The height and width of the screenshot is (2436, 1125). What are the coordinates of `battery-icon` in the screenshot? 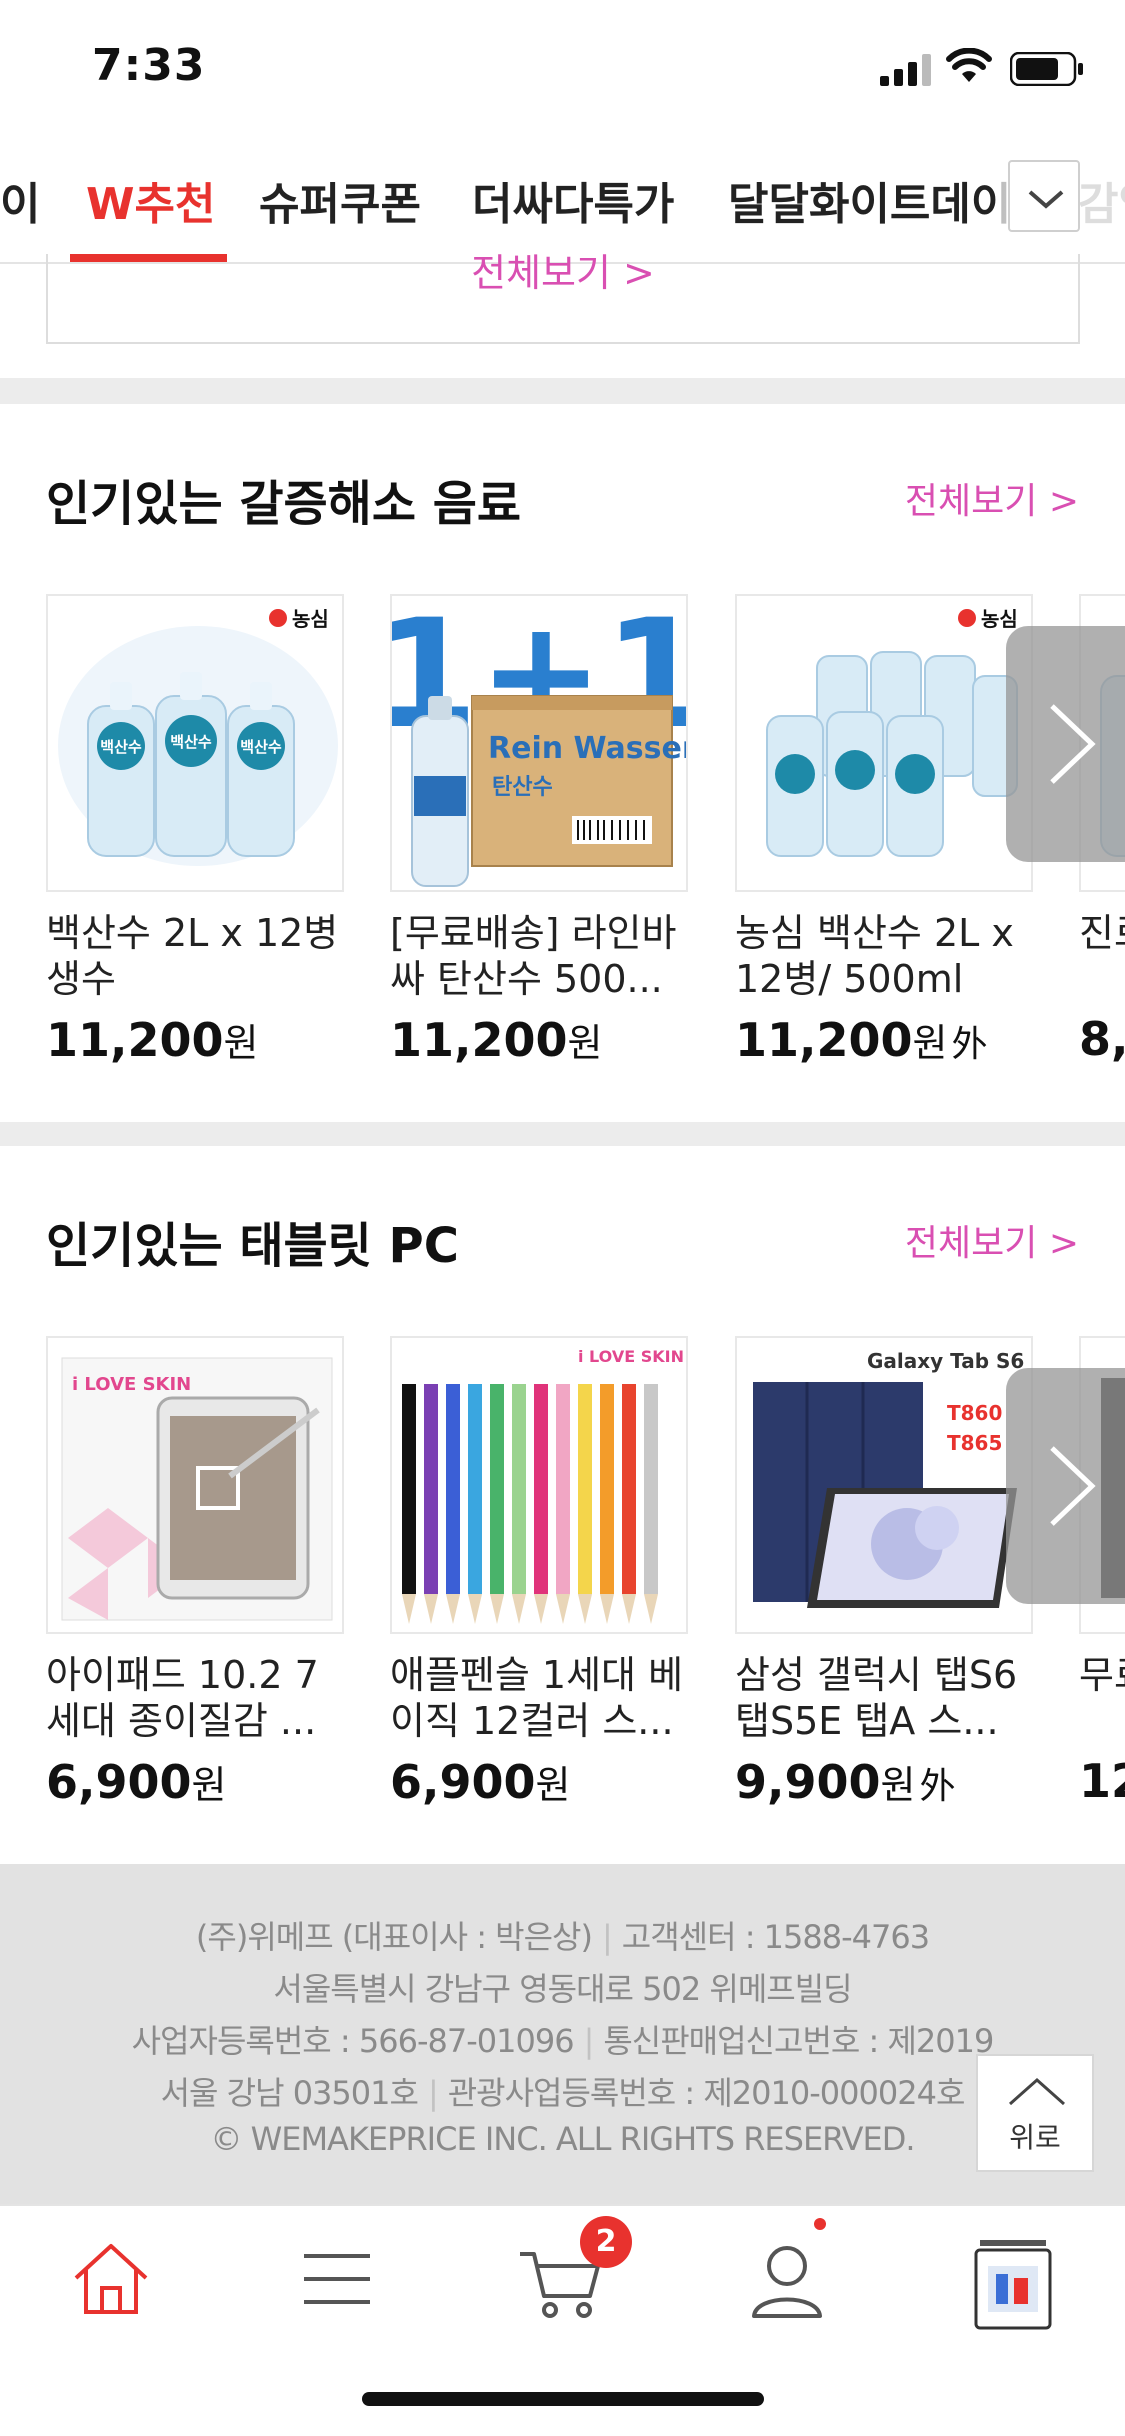 It's located at (1046, 69).